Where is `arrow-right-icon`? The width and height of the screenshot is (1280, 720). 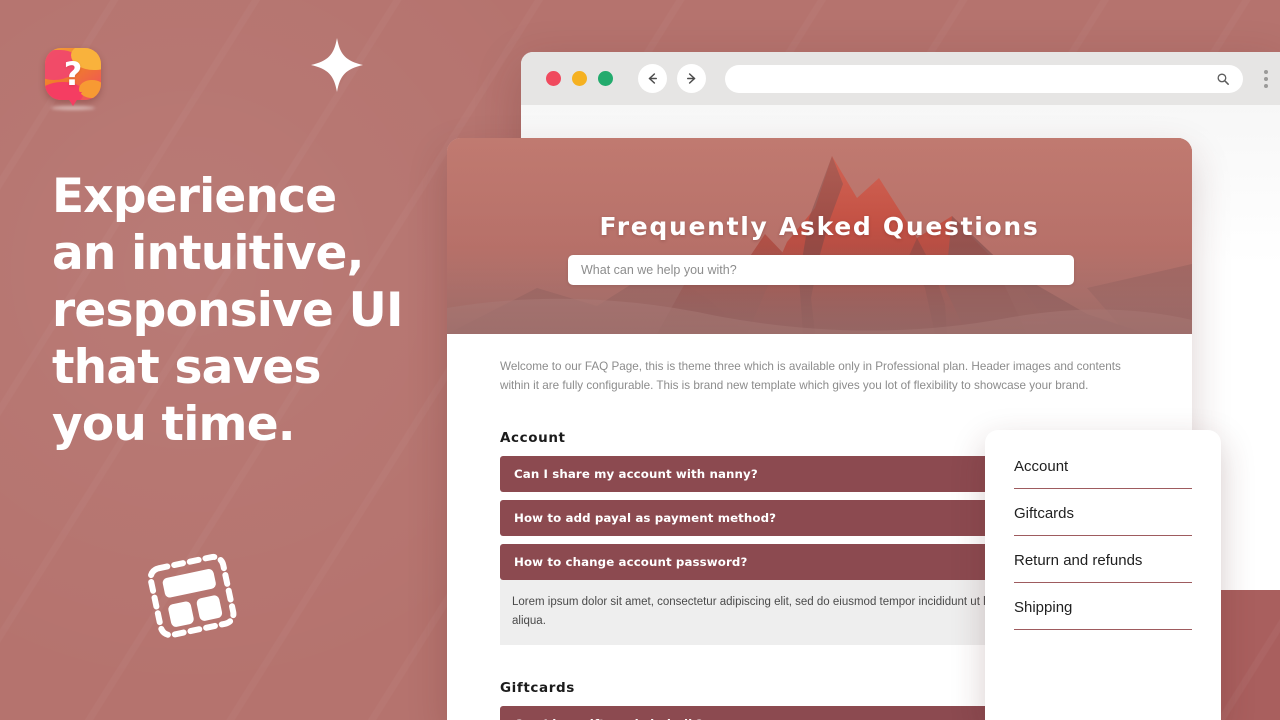 arrow-right-icon is located at coordinates (691, 78).